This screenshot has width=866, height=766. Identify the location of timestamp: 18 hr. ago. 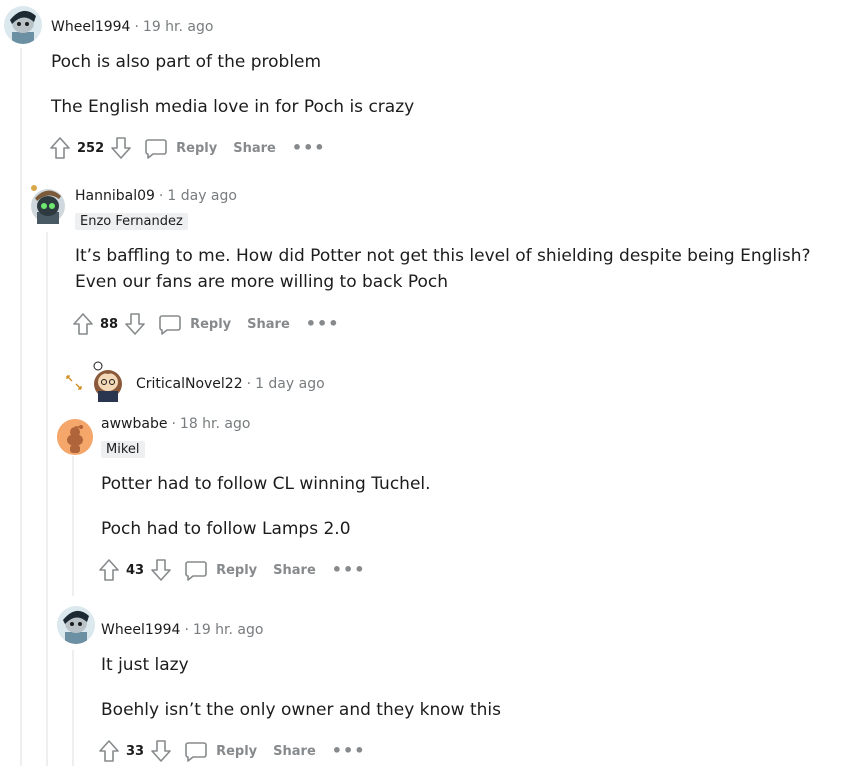
(215, 424).